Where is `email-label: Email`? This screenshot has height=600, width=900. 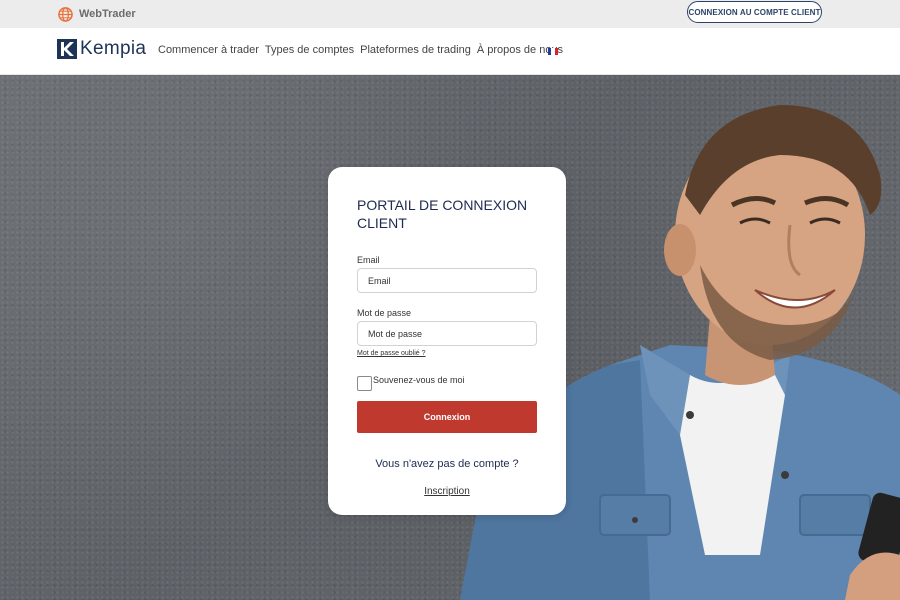
email-label: Email is located at coordinates (368, 260).